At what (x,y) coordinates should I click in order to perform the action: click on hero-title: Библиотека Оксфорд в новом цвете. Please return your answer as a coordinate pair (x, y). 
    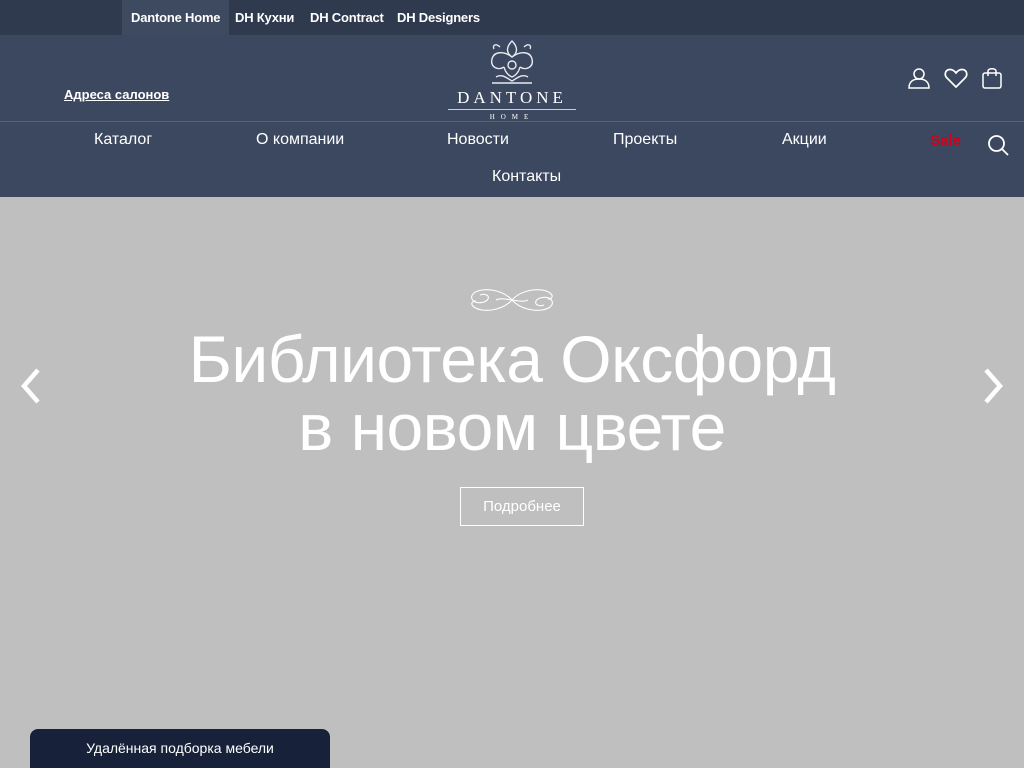
    Looking at the image, I should click on (512, 393).